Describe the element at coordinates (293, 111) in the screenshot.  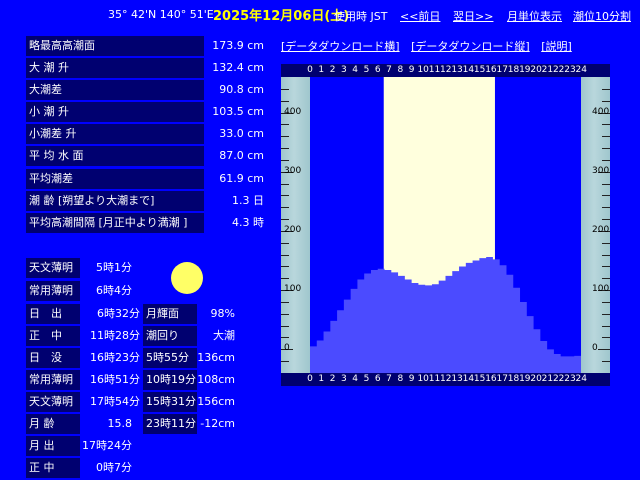
I see `y-tick-label: 400` at that location.